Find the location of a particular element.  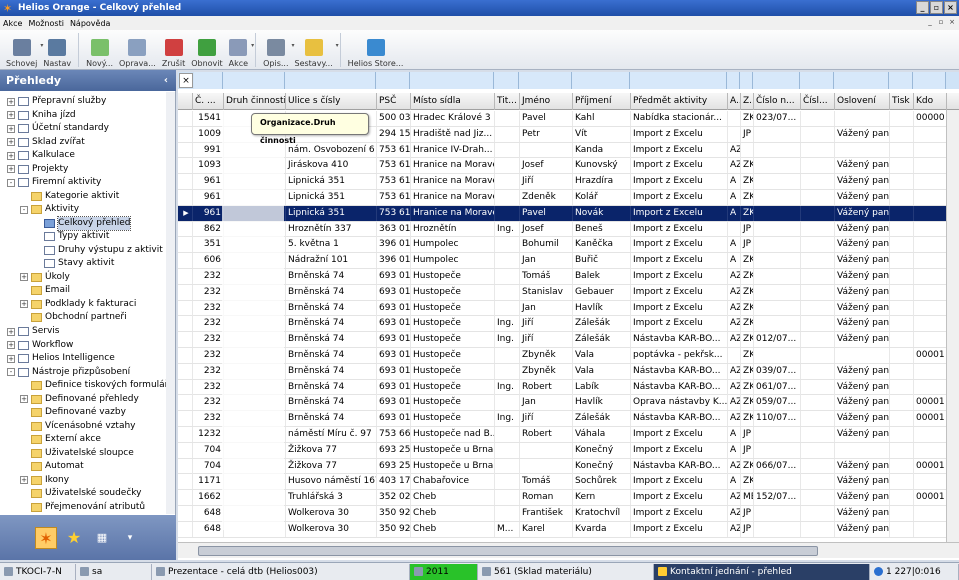

column-header: Druh činnosti is located at coordinates (255, 101).